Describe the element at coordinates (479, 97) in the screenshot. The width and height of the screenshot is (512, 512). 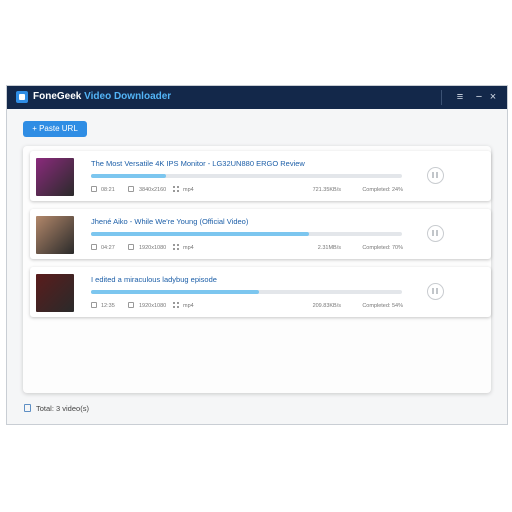
I see `minimize-icon: −` at that location.